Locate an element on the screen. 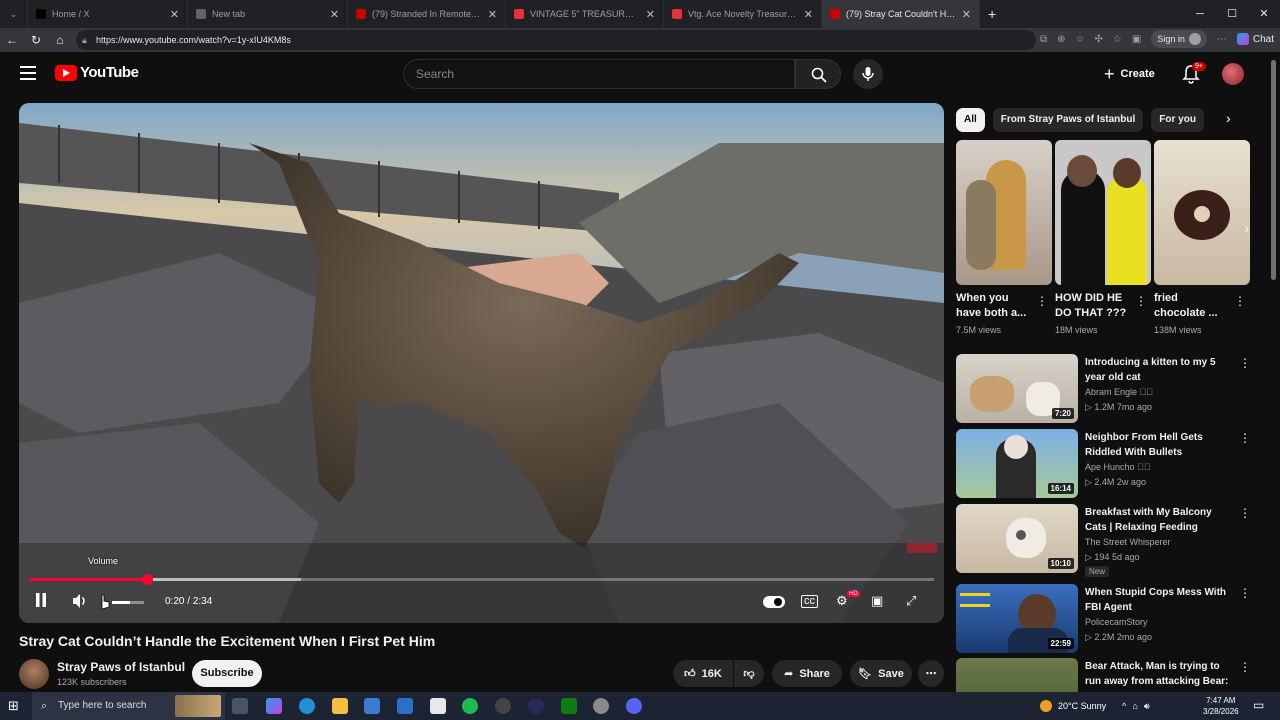 This screenshot has width=1280, height=720. channel-avatar is located at coordinates (34, 674).